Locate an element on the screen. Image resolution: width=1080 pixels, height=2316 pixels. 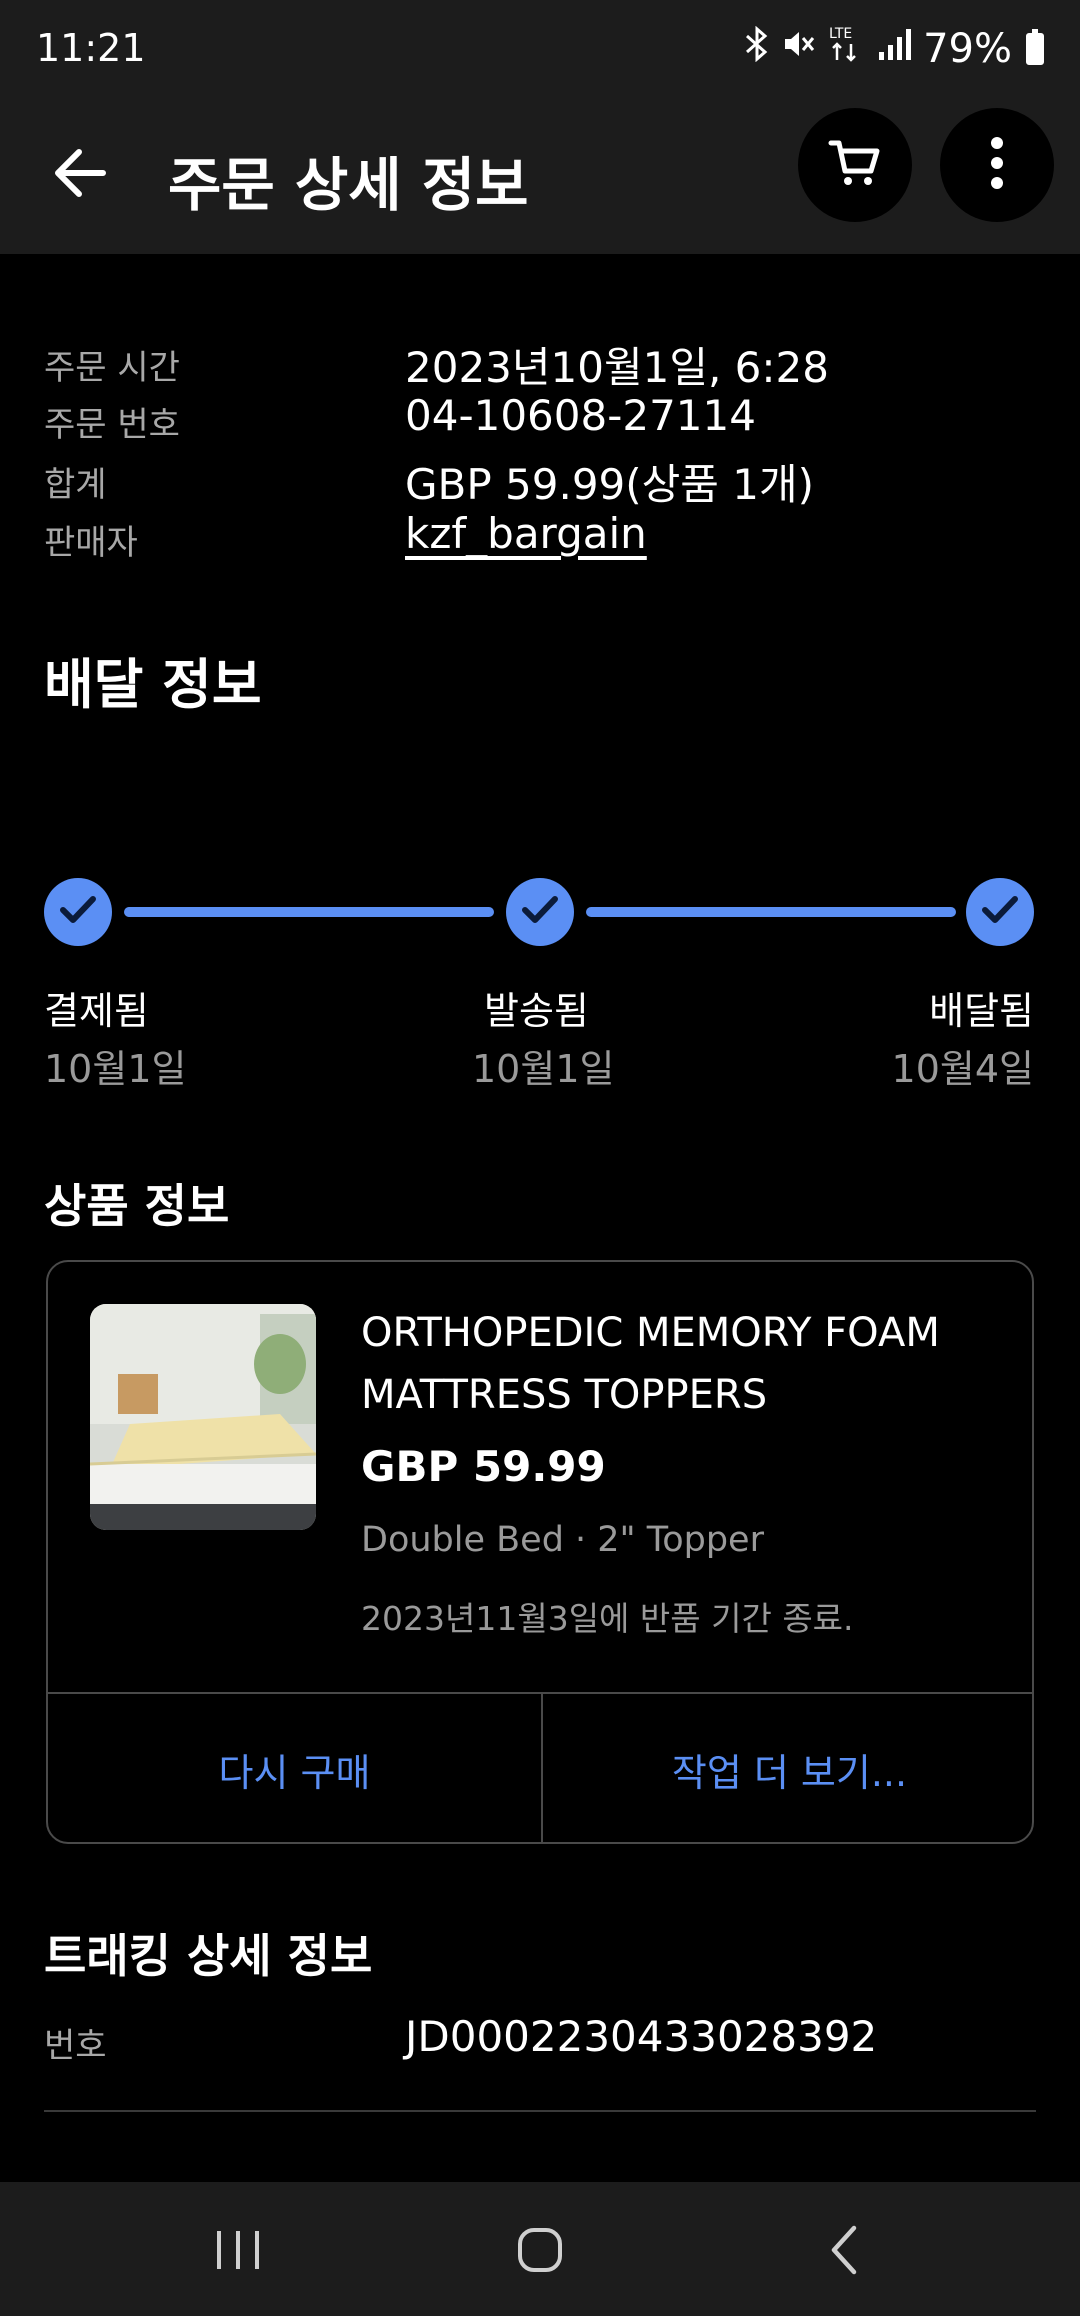
step-shipped-circle is located at coordinates (540, 912).